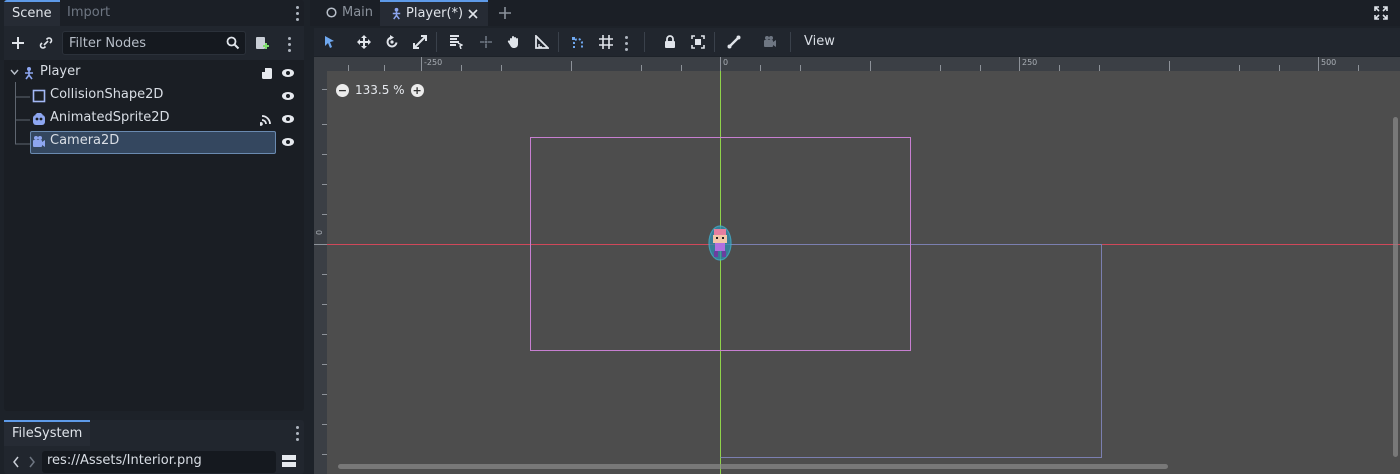 The height and width of the screenshot is (474, 1400). Describe the element at coordinates (88, 13) in the screenshot. I see `tab-import: Import` at that location.